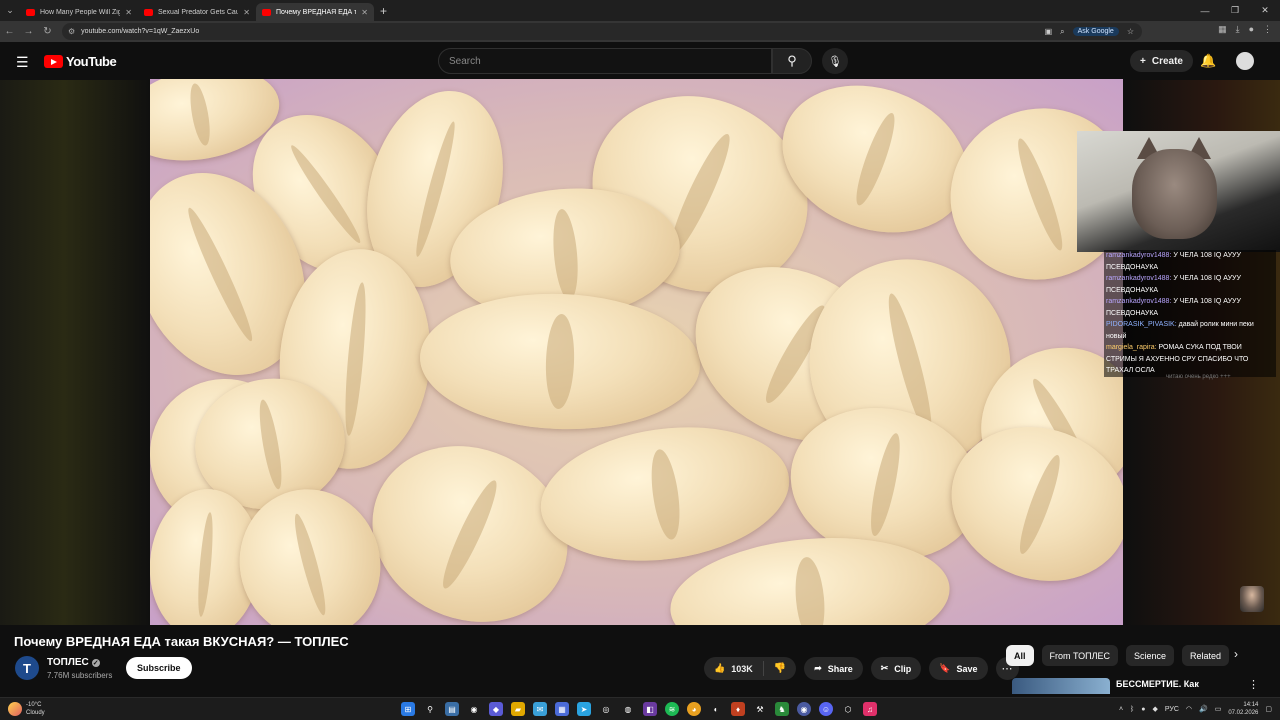 The image size is (1280, 720). What do you see at coordinates (518, 709) in the screenshot?
I see `file-explorer-icon: ▰` at bounding box center [518, 709].